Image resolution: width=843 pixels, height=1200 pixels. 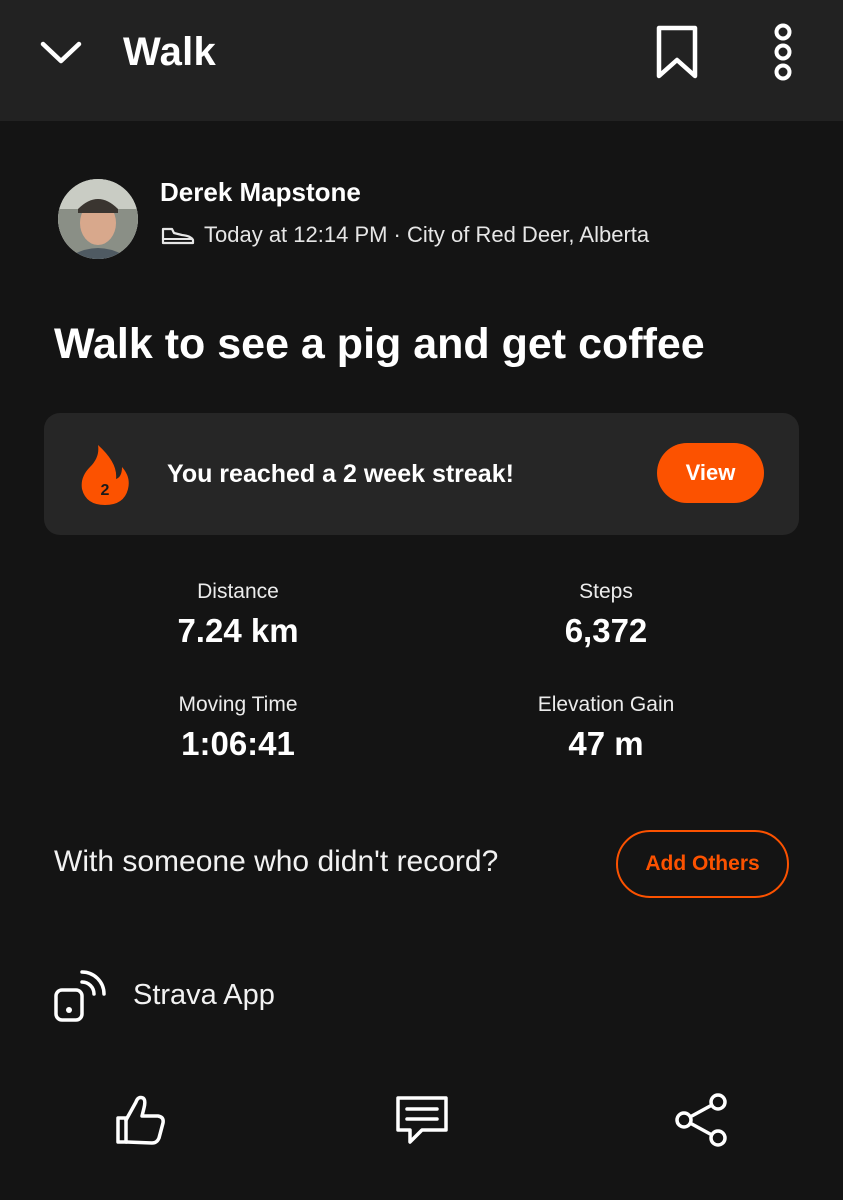 I want to click on bookmark-icon, so click(x=677, y=52).